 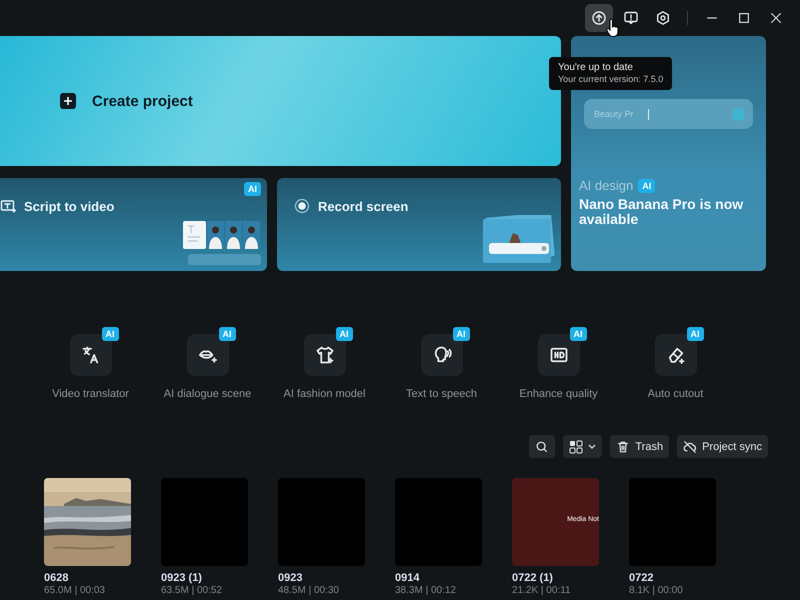 I want to click on tool-label: AI dialogue scene, so click(x=208, y=394).